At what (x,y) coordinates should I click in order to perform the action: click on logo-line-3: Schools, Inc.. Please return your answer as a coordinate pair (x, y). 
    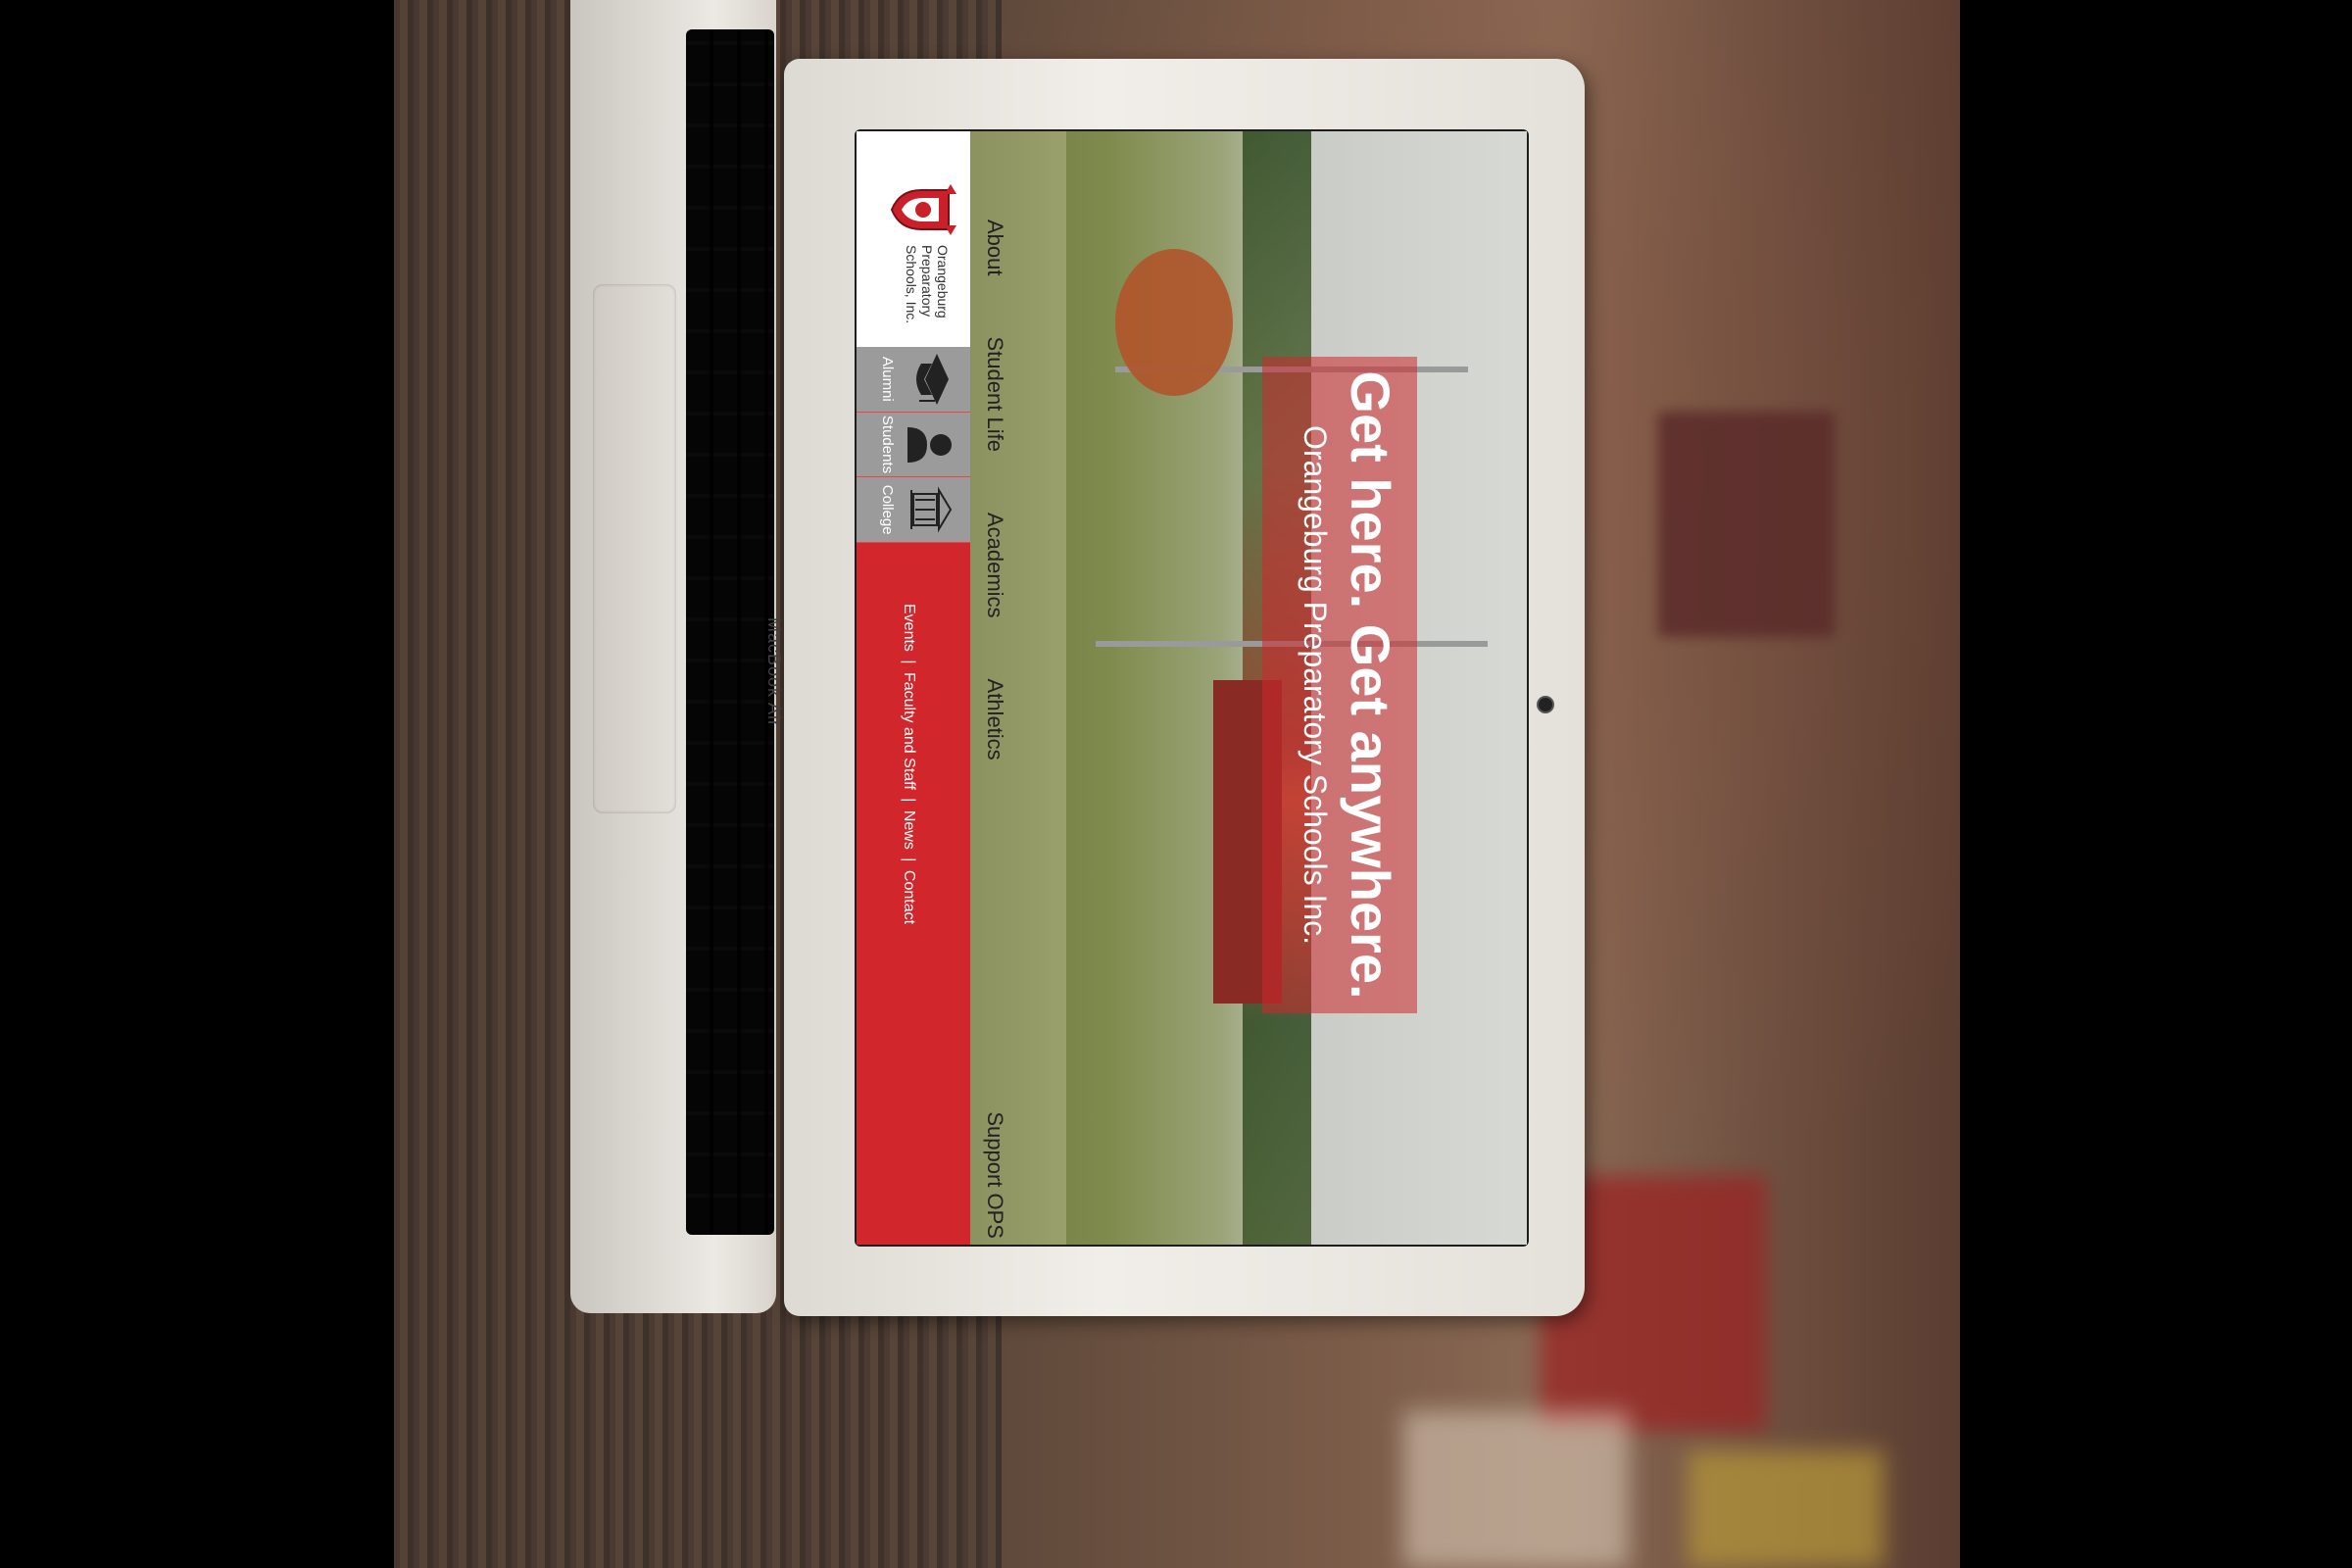
    Looking at the image, I should click on (911, 284).